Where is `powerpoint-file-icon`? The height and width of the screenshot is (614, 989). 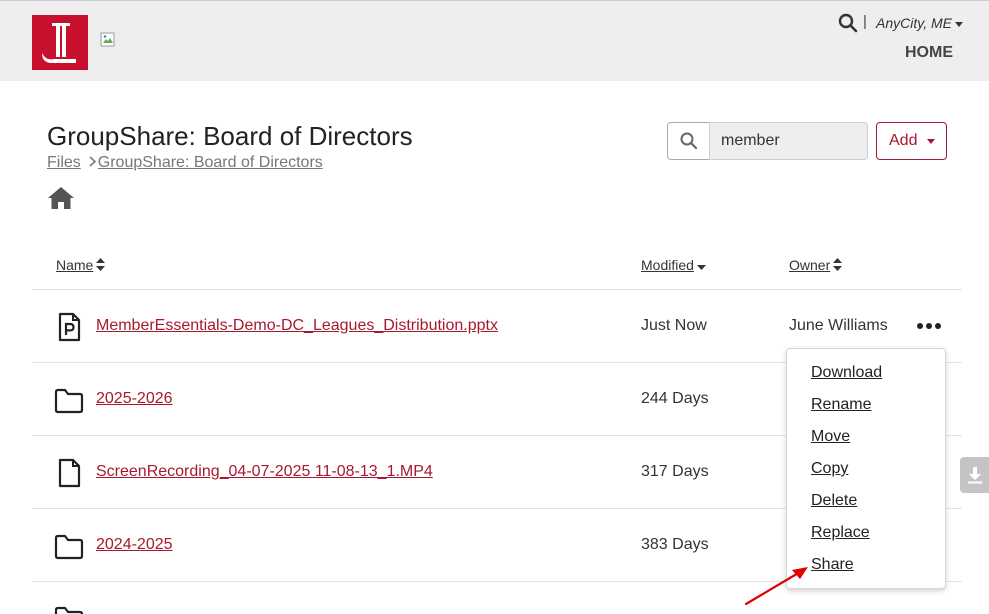
powerpoint-file-icon is located at coordinates (69, 327).